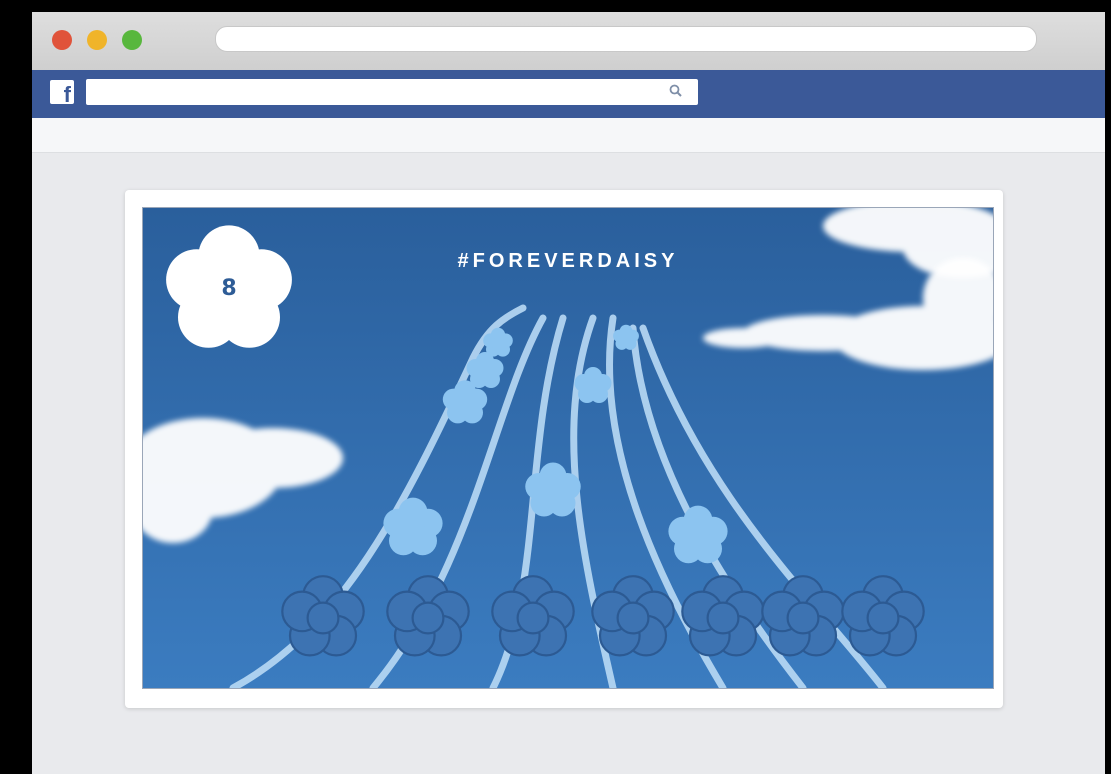 The height and width of the screenshot is (774, 1111). Describe the element at coordinates (67, 94) in the screenshot. I see `facebook-logo-letter: f` at that location.